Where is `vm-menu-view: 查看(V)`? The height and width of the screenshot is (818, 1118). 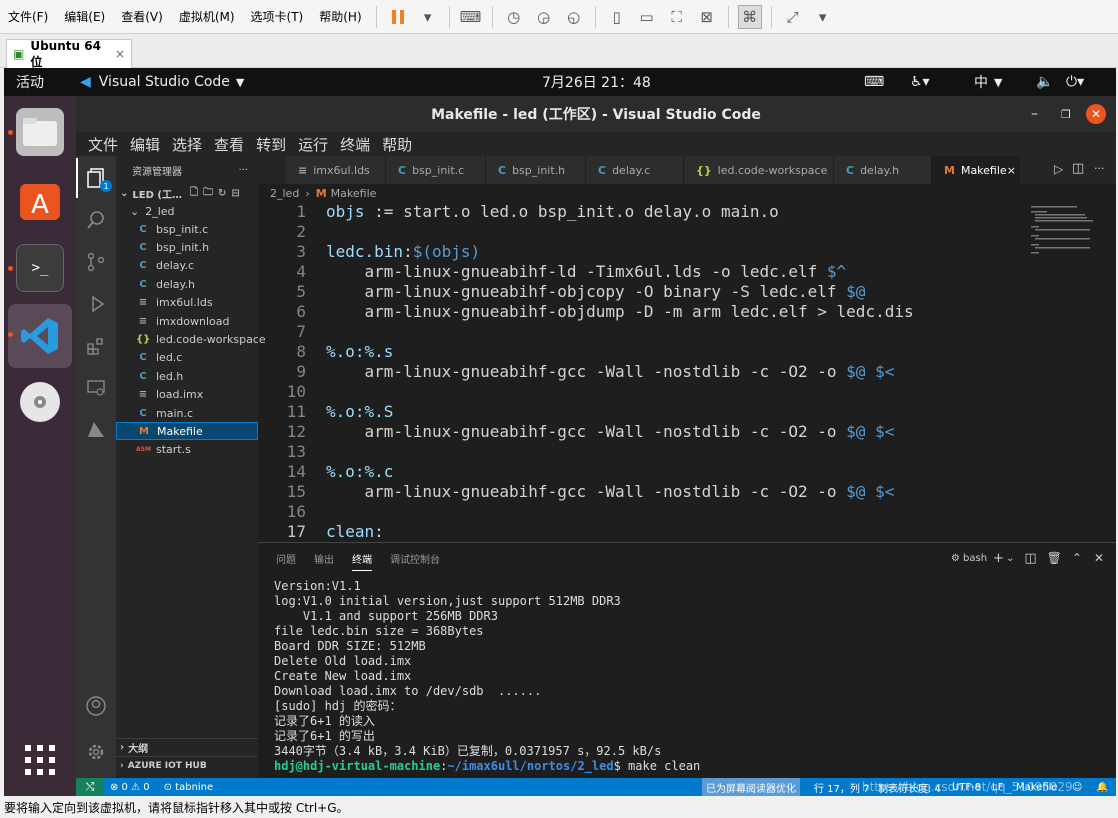
vm-menu-view: 查看(V) is located at coordinates (142, 16).